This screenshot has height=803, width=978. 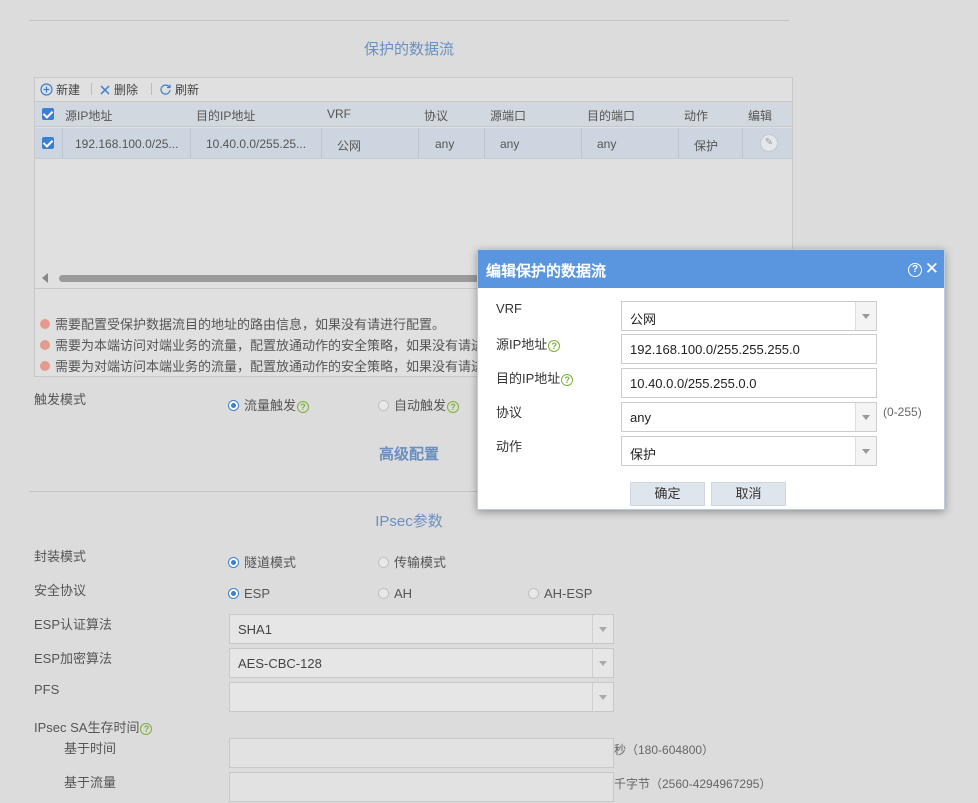 I want to click on column-header-protocol: 协议, so click(x=436, y=115).